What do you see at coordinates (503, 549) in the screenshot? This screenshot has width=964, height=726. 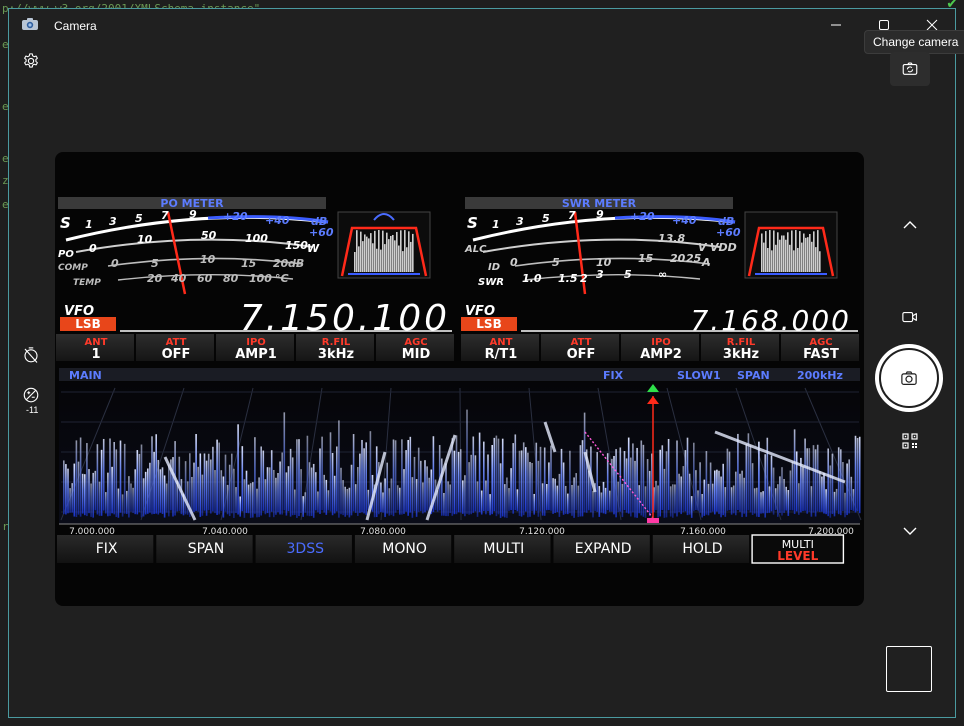 I see `softkey-label: MULTI` at bounding box center [503, 549].